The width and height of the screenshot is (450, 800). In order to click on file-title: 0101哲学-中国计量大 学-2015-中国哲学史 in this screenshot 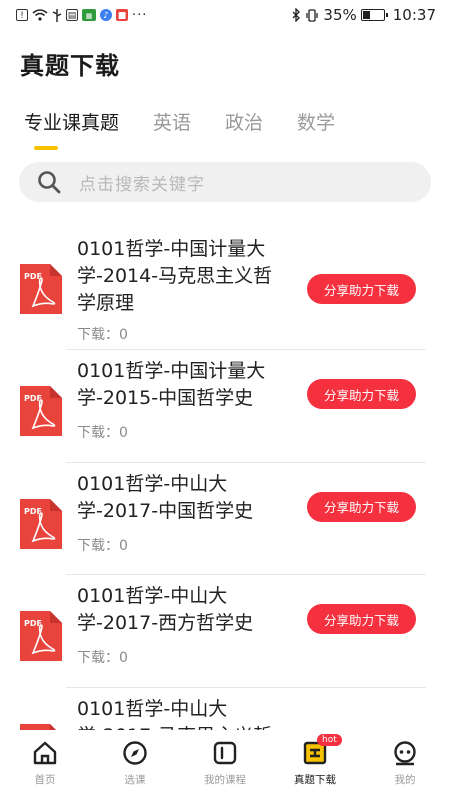, I will do `click(184, 385)`.